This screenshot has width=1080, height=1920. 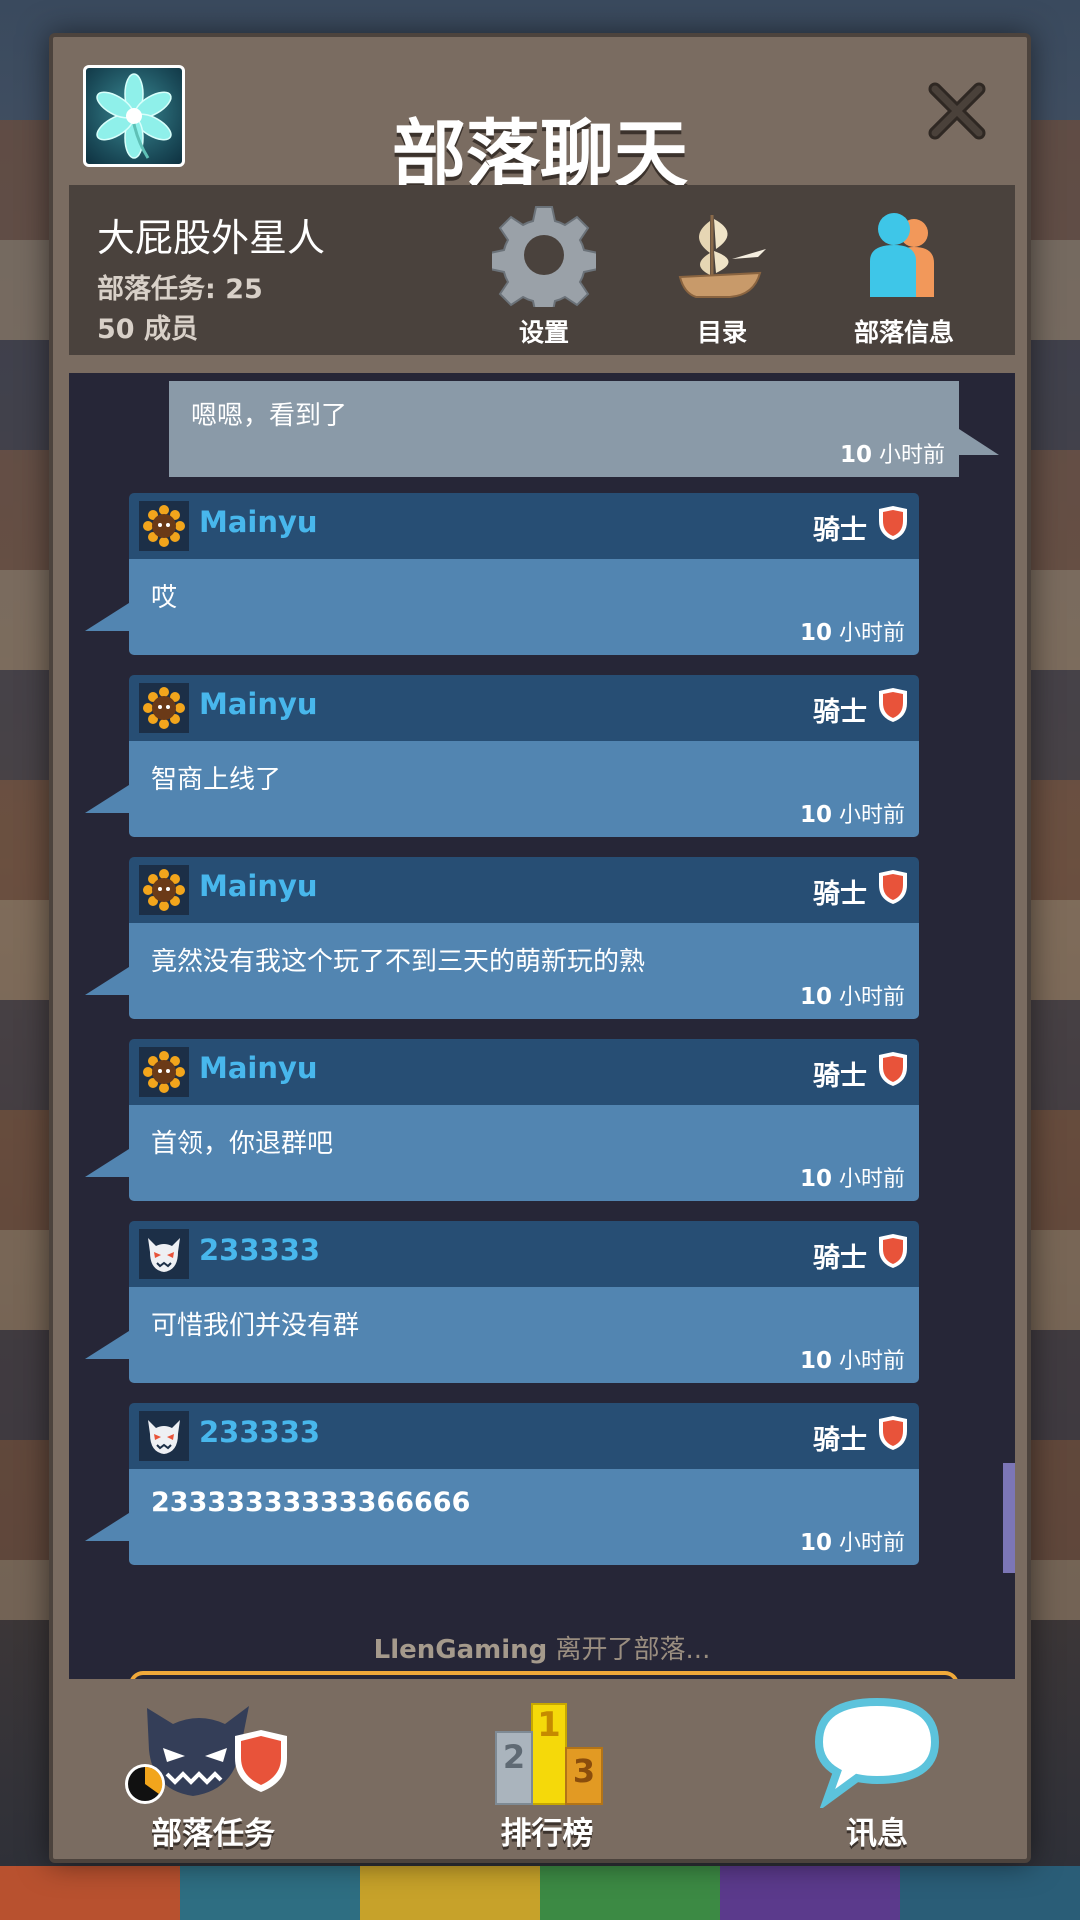 What do you see at coordinates (164, 598) in the screenshot?
I see `message-text: 哎` at bounding box center [164, 598].